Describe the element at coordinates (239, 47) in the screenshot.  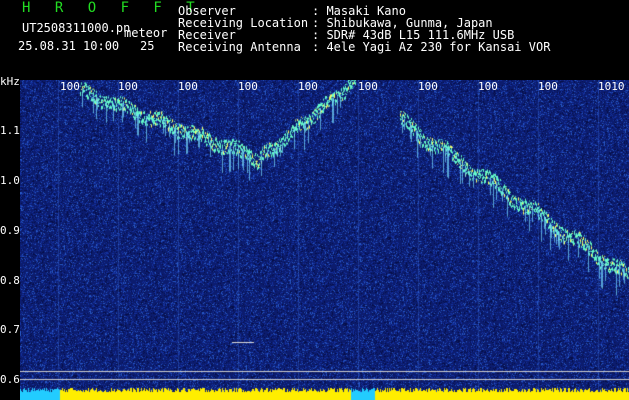
I see `antenna-label: Receiving Antenna` at that location.